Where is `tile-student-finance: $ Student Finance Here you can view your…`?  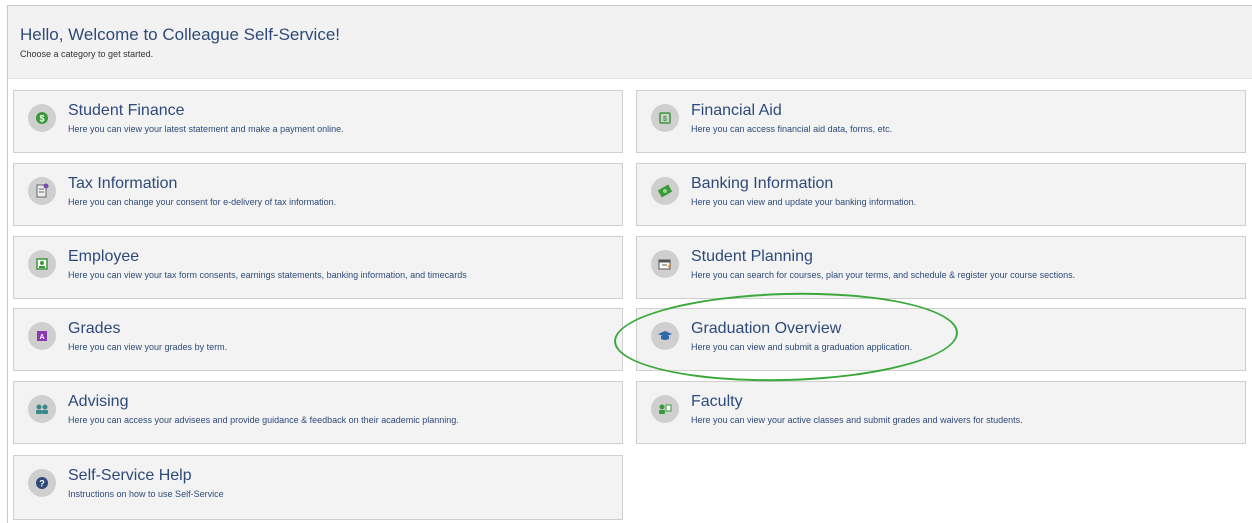
tile-student-finance: $ Student Finance Here you can view your… is located at coordinates (318, 121).